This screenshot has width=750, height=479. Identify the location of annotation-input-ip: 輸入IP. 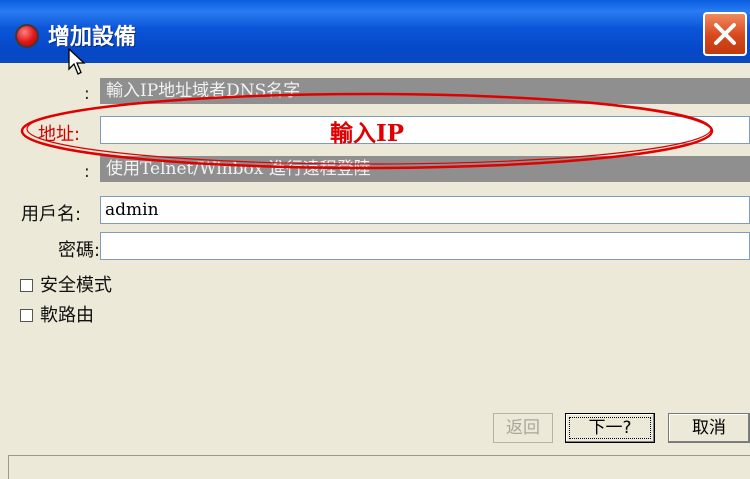
(367, 133).